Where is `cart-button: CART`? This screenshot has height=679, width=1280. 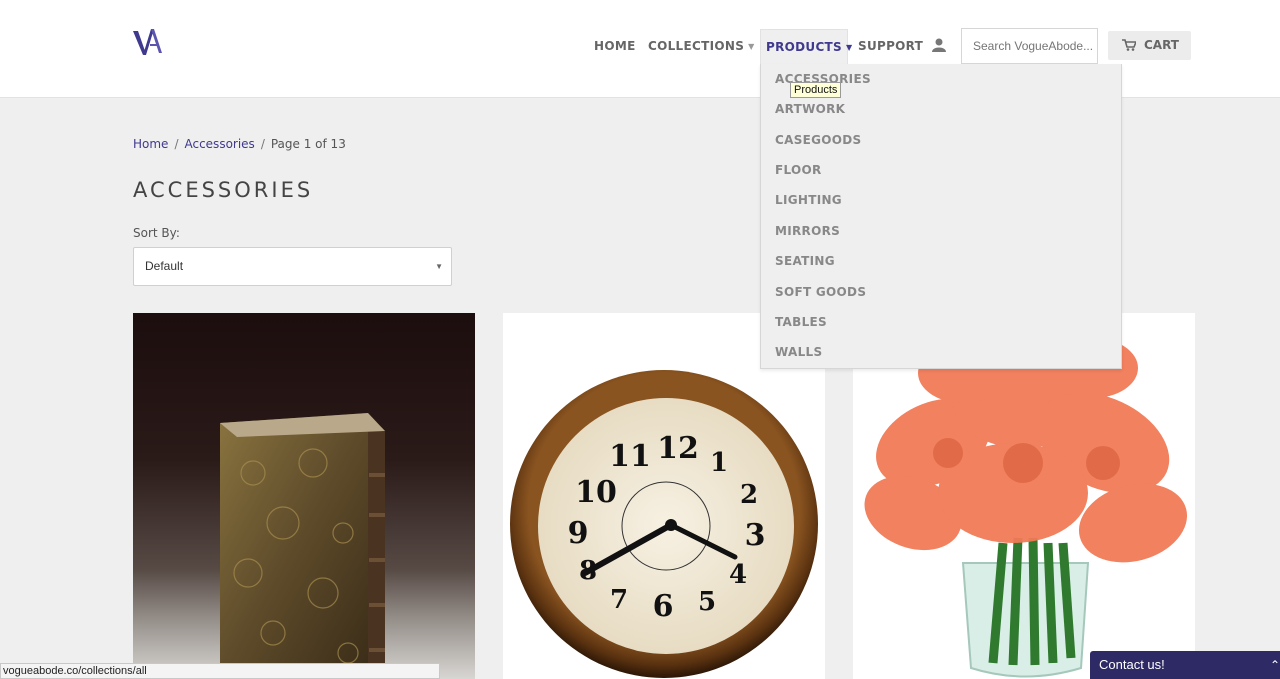
cart-button: CART is located at coordinates (1149, 45).